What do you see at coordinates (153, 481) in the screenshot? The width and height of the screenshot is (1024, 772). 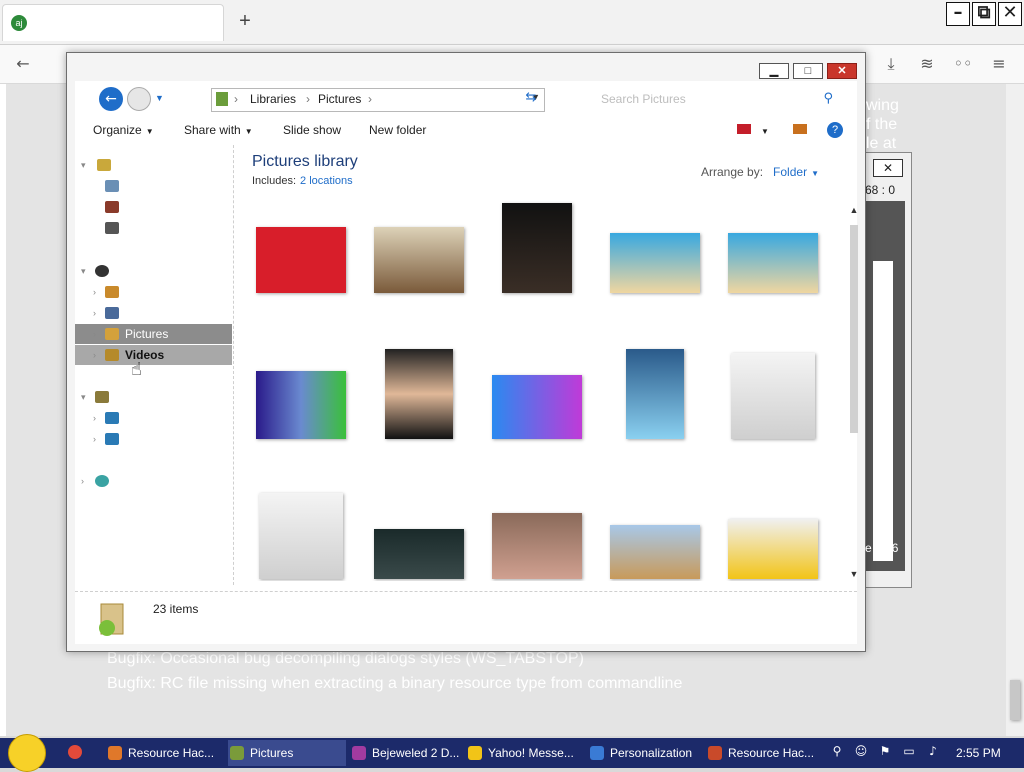 I see `nav-network: › Network` at bounding box center [153, 481].